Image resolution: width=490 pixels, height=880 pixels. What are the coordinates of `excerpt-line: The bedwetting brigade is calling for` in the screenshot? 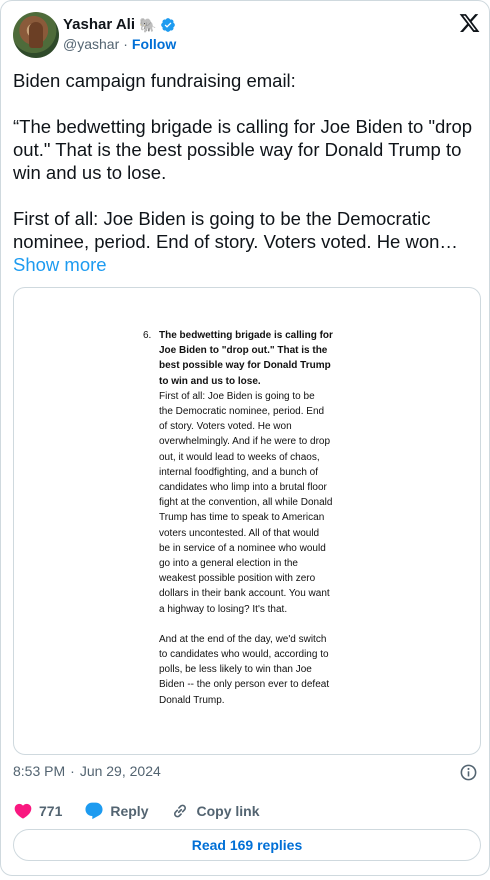 It's located at (246, 335).